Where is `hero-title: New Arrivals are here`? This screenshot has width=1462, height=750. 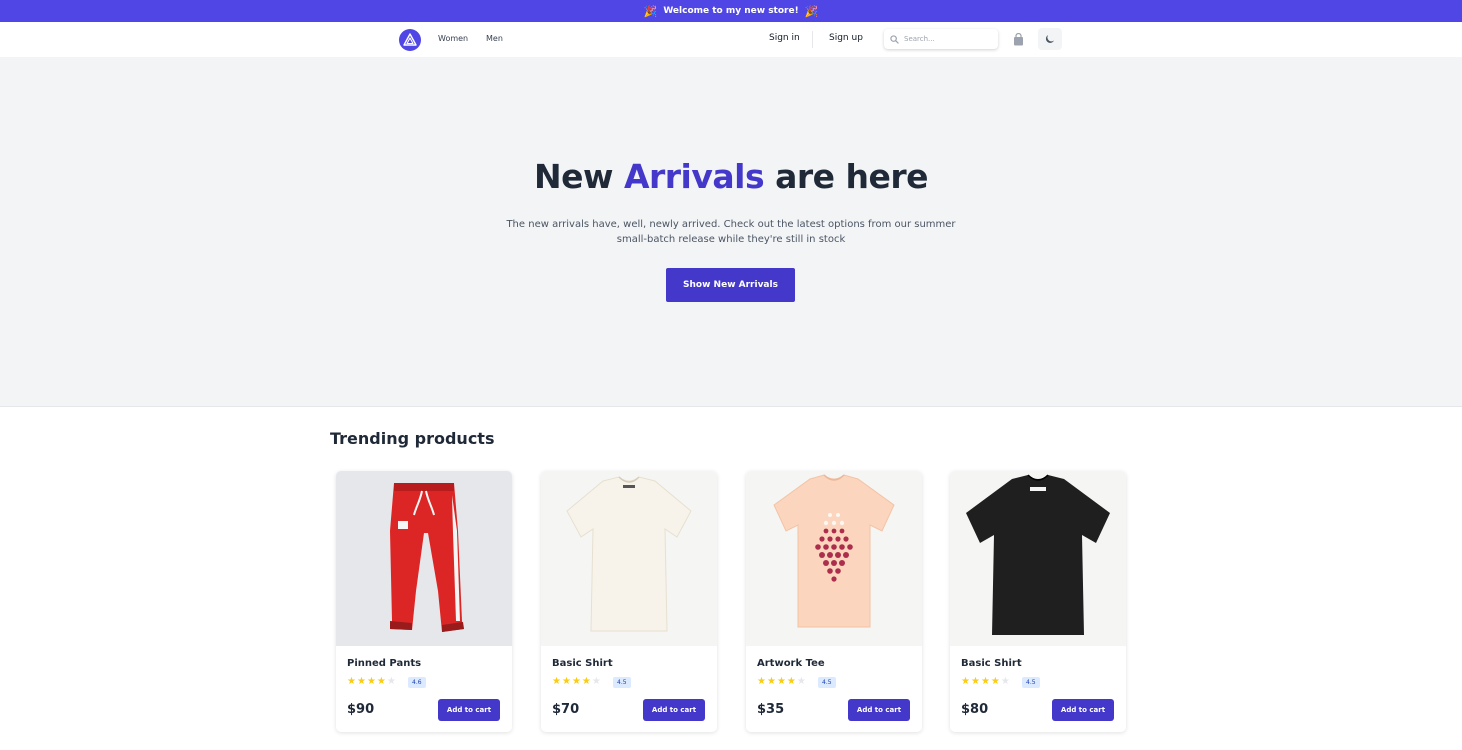 hero-title: New Arrivals are here is located at coordinates (731, 176).